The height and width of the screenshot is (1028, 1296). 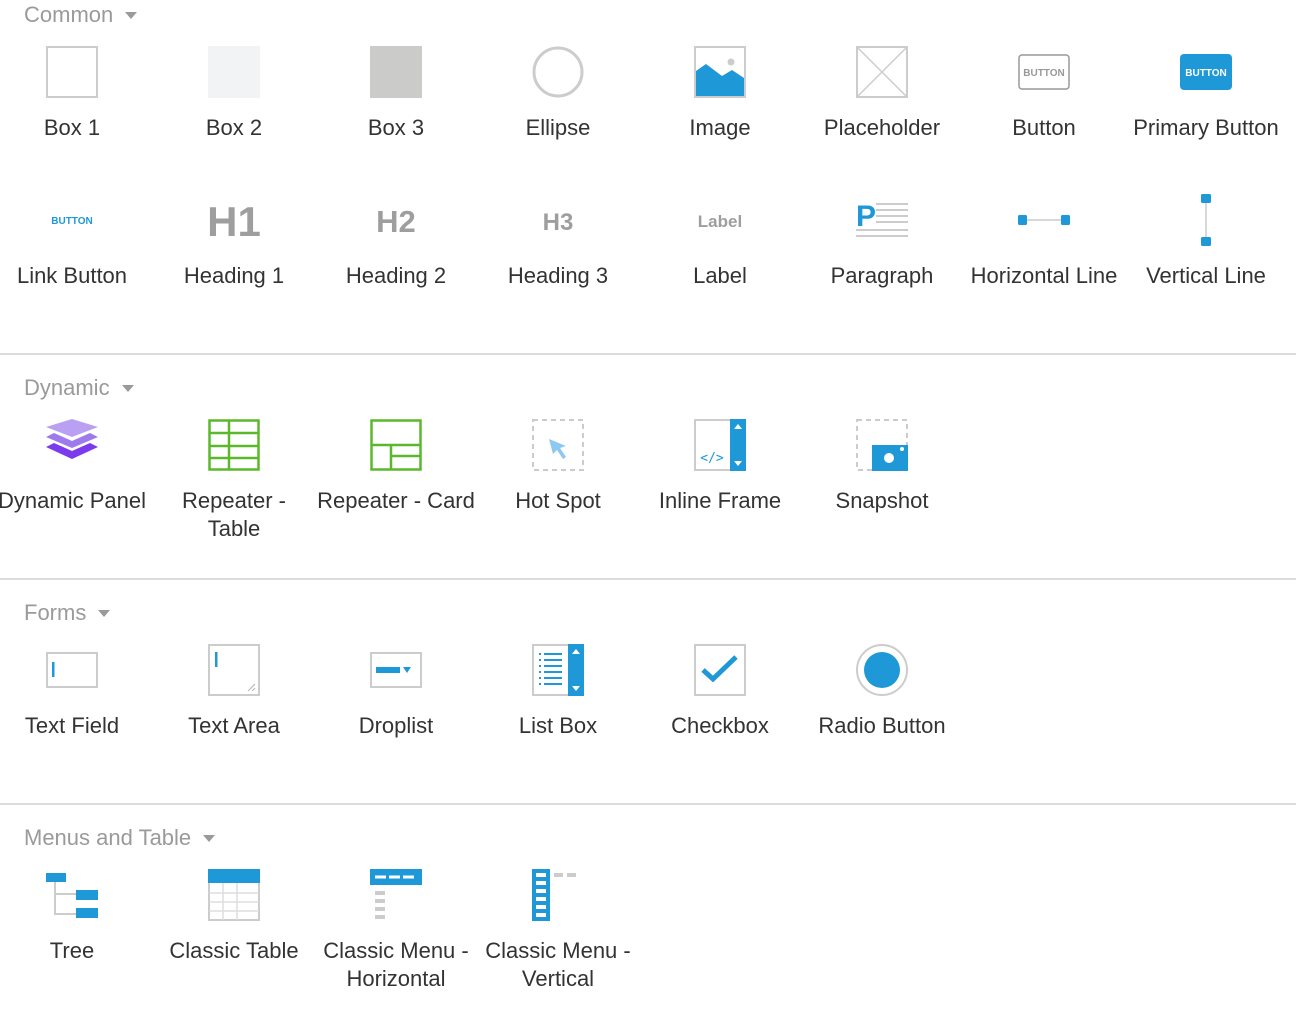 What do you see at coordinates (234, 514) in the screenshot?
I see `widget-label: Repeater - Table` at bounding box center [234, 514].